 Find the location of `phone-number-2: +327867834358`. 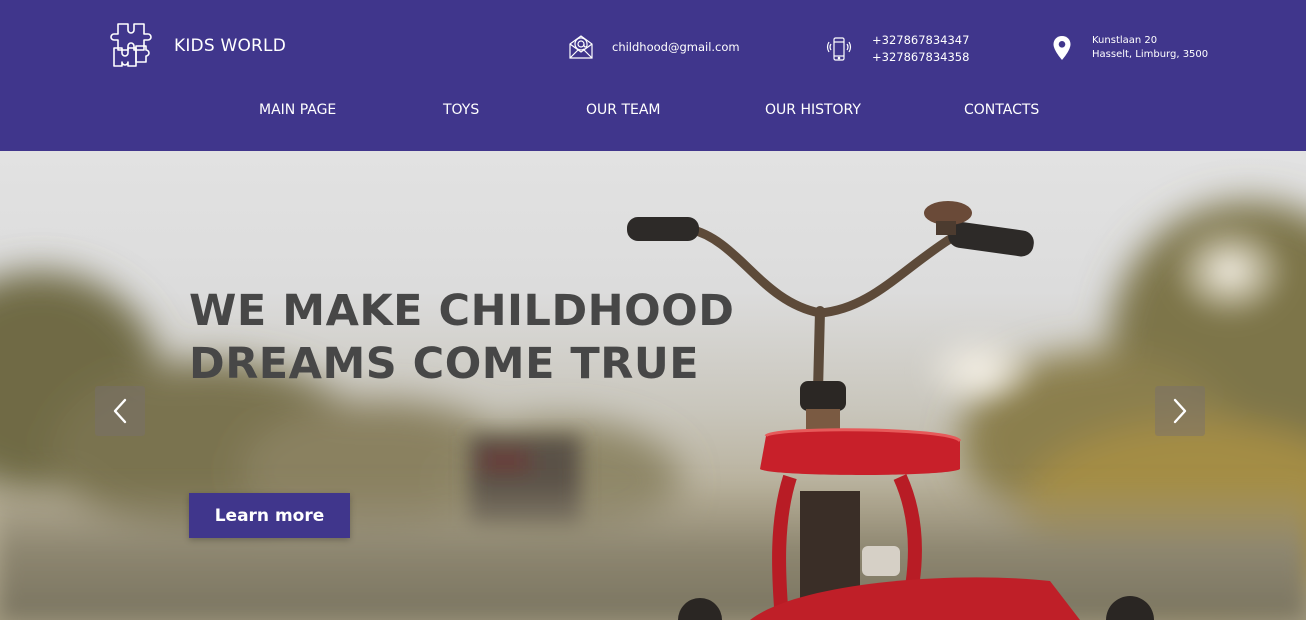

phone-number-2: +327867834358 is located at coordinates (921, 57).